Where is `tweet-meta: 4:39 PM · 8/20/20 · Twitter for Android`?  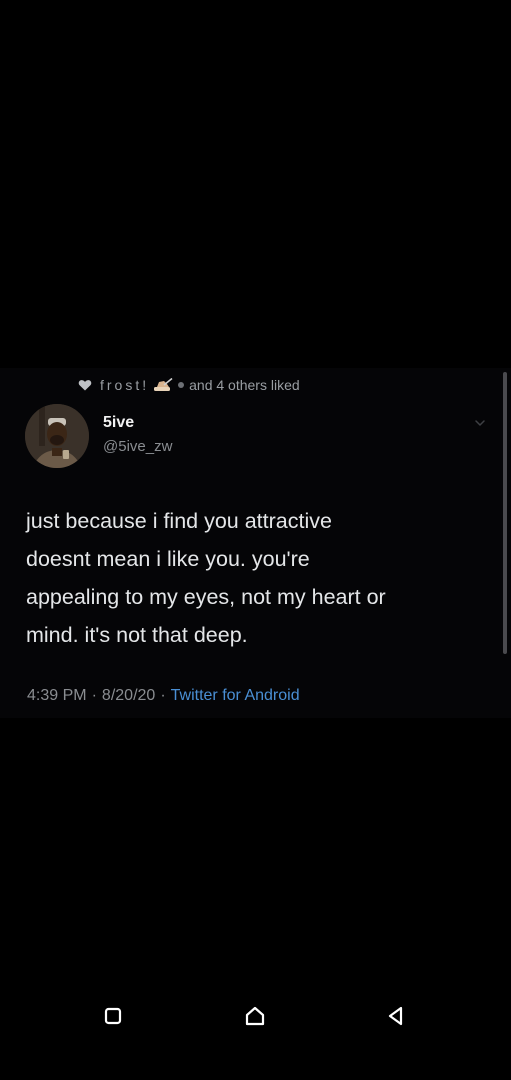 tweet-meta: 4:39 PM · 8/20/20 · Twitter for Android is located at coordinates (163, 696).